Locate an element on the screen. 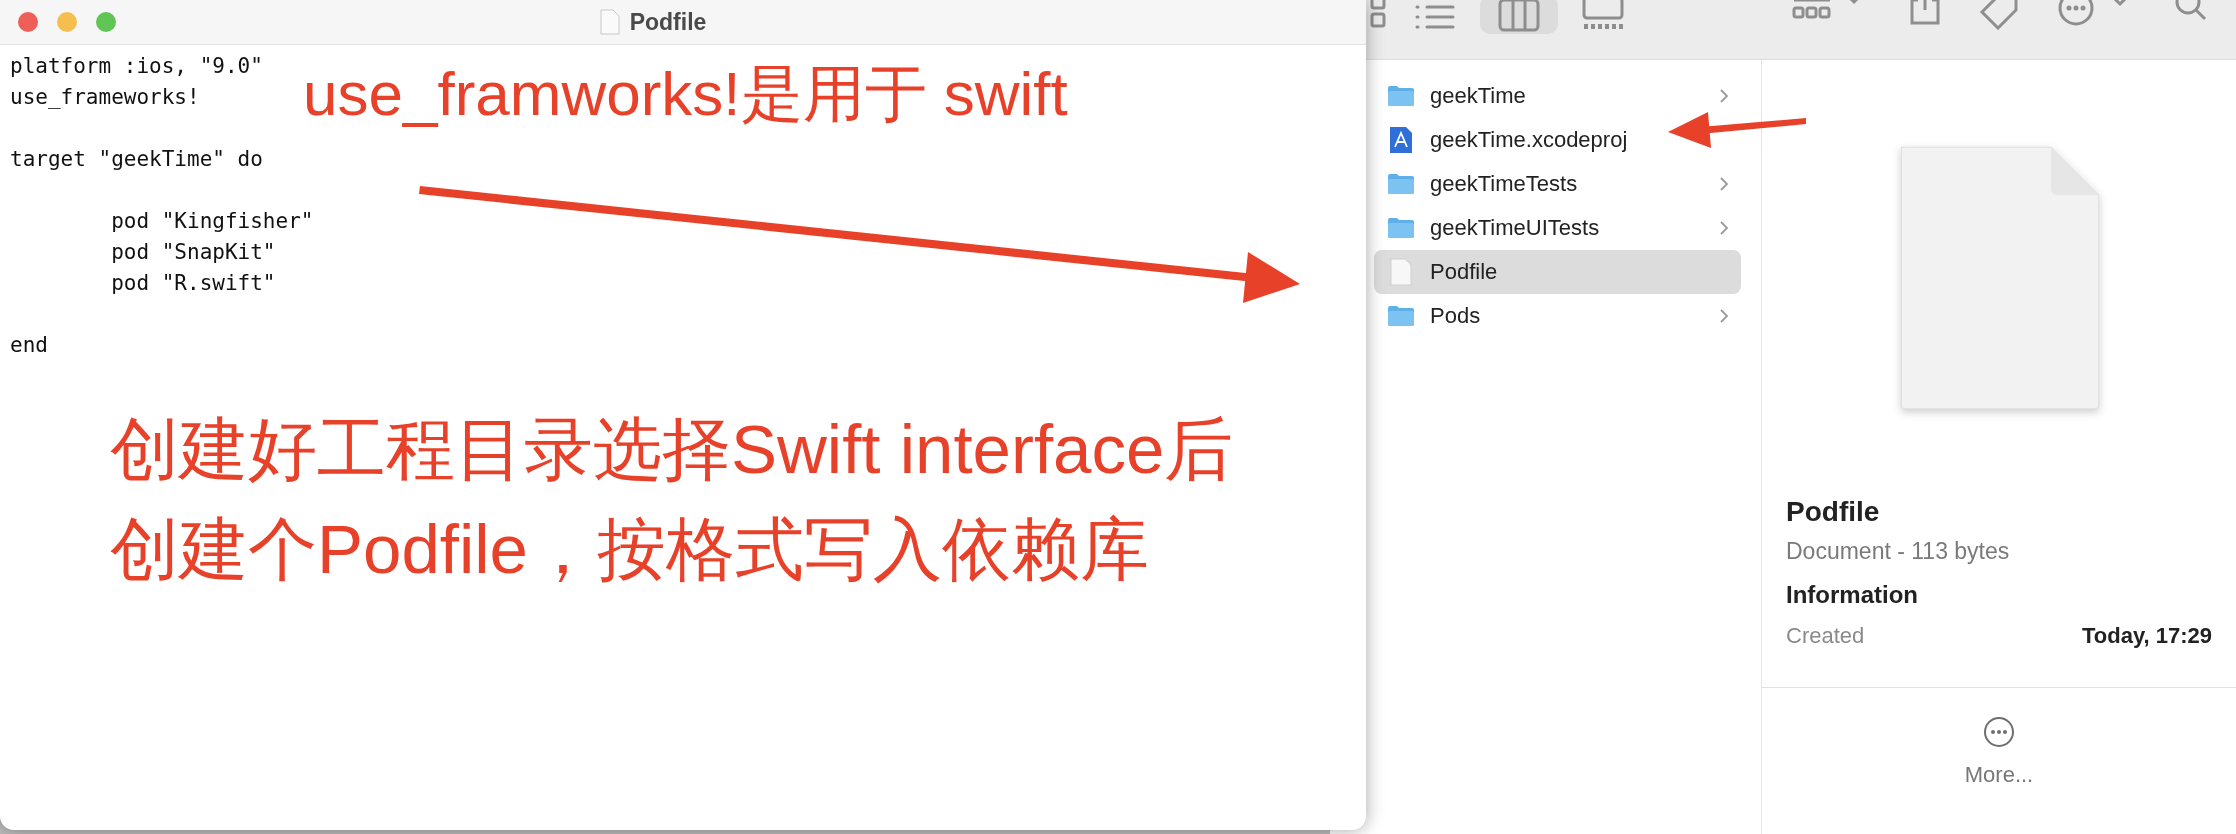 The image size is (2236, 834). share-icon is located at coordinates (1925, 13).